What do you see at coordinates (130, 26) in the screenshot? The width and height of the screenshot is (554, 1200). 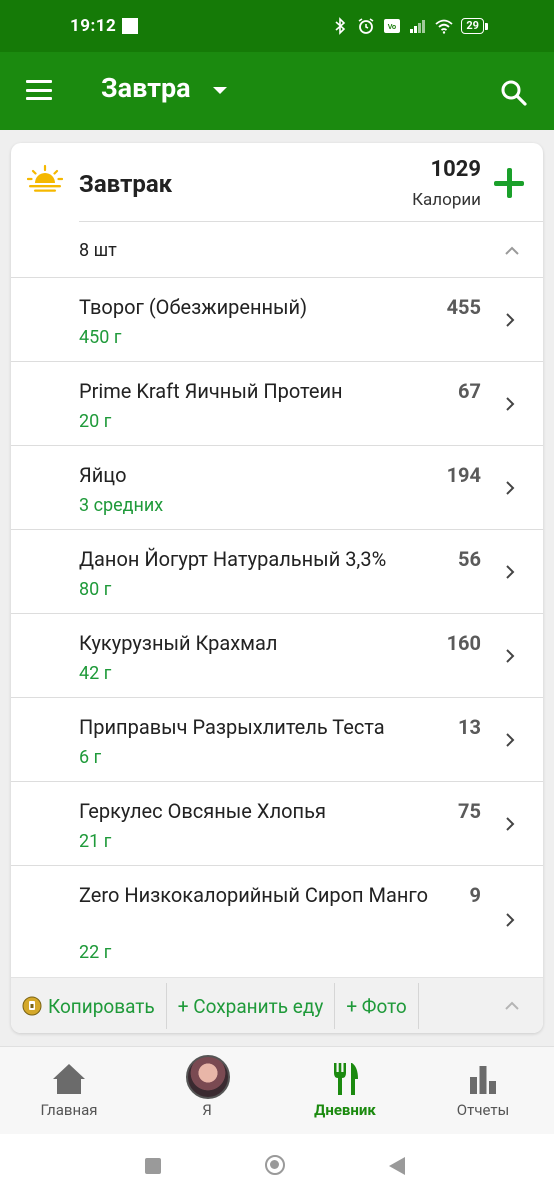 I see `notification-icon` at bounding box center [130, 26].